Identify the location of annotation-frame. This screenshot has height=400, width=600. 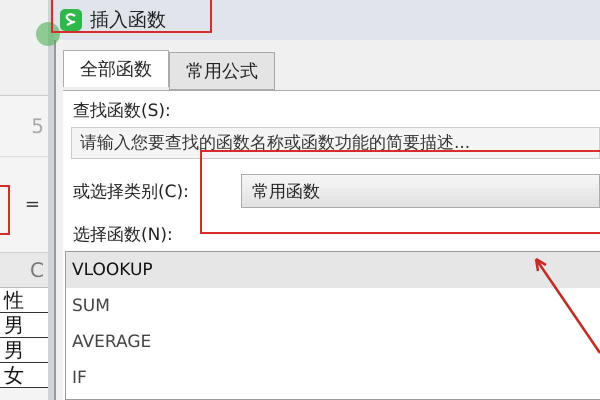
(5, 210).